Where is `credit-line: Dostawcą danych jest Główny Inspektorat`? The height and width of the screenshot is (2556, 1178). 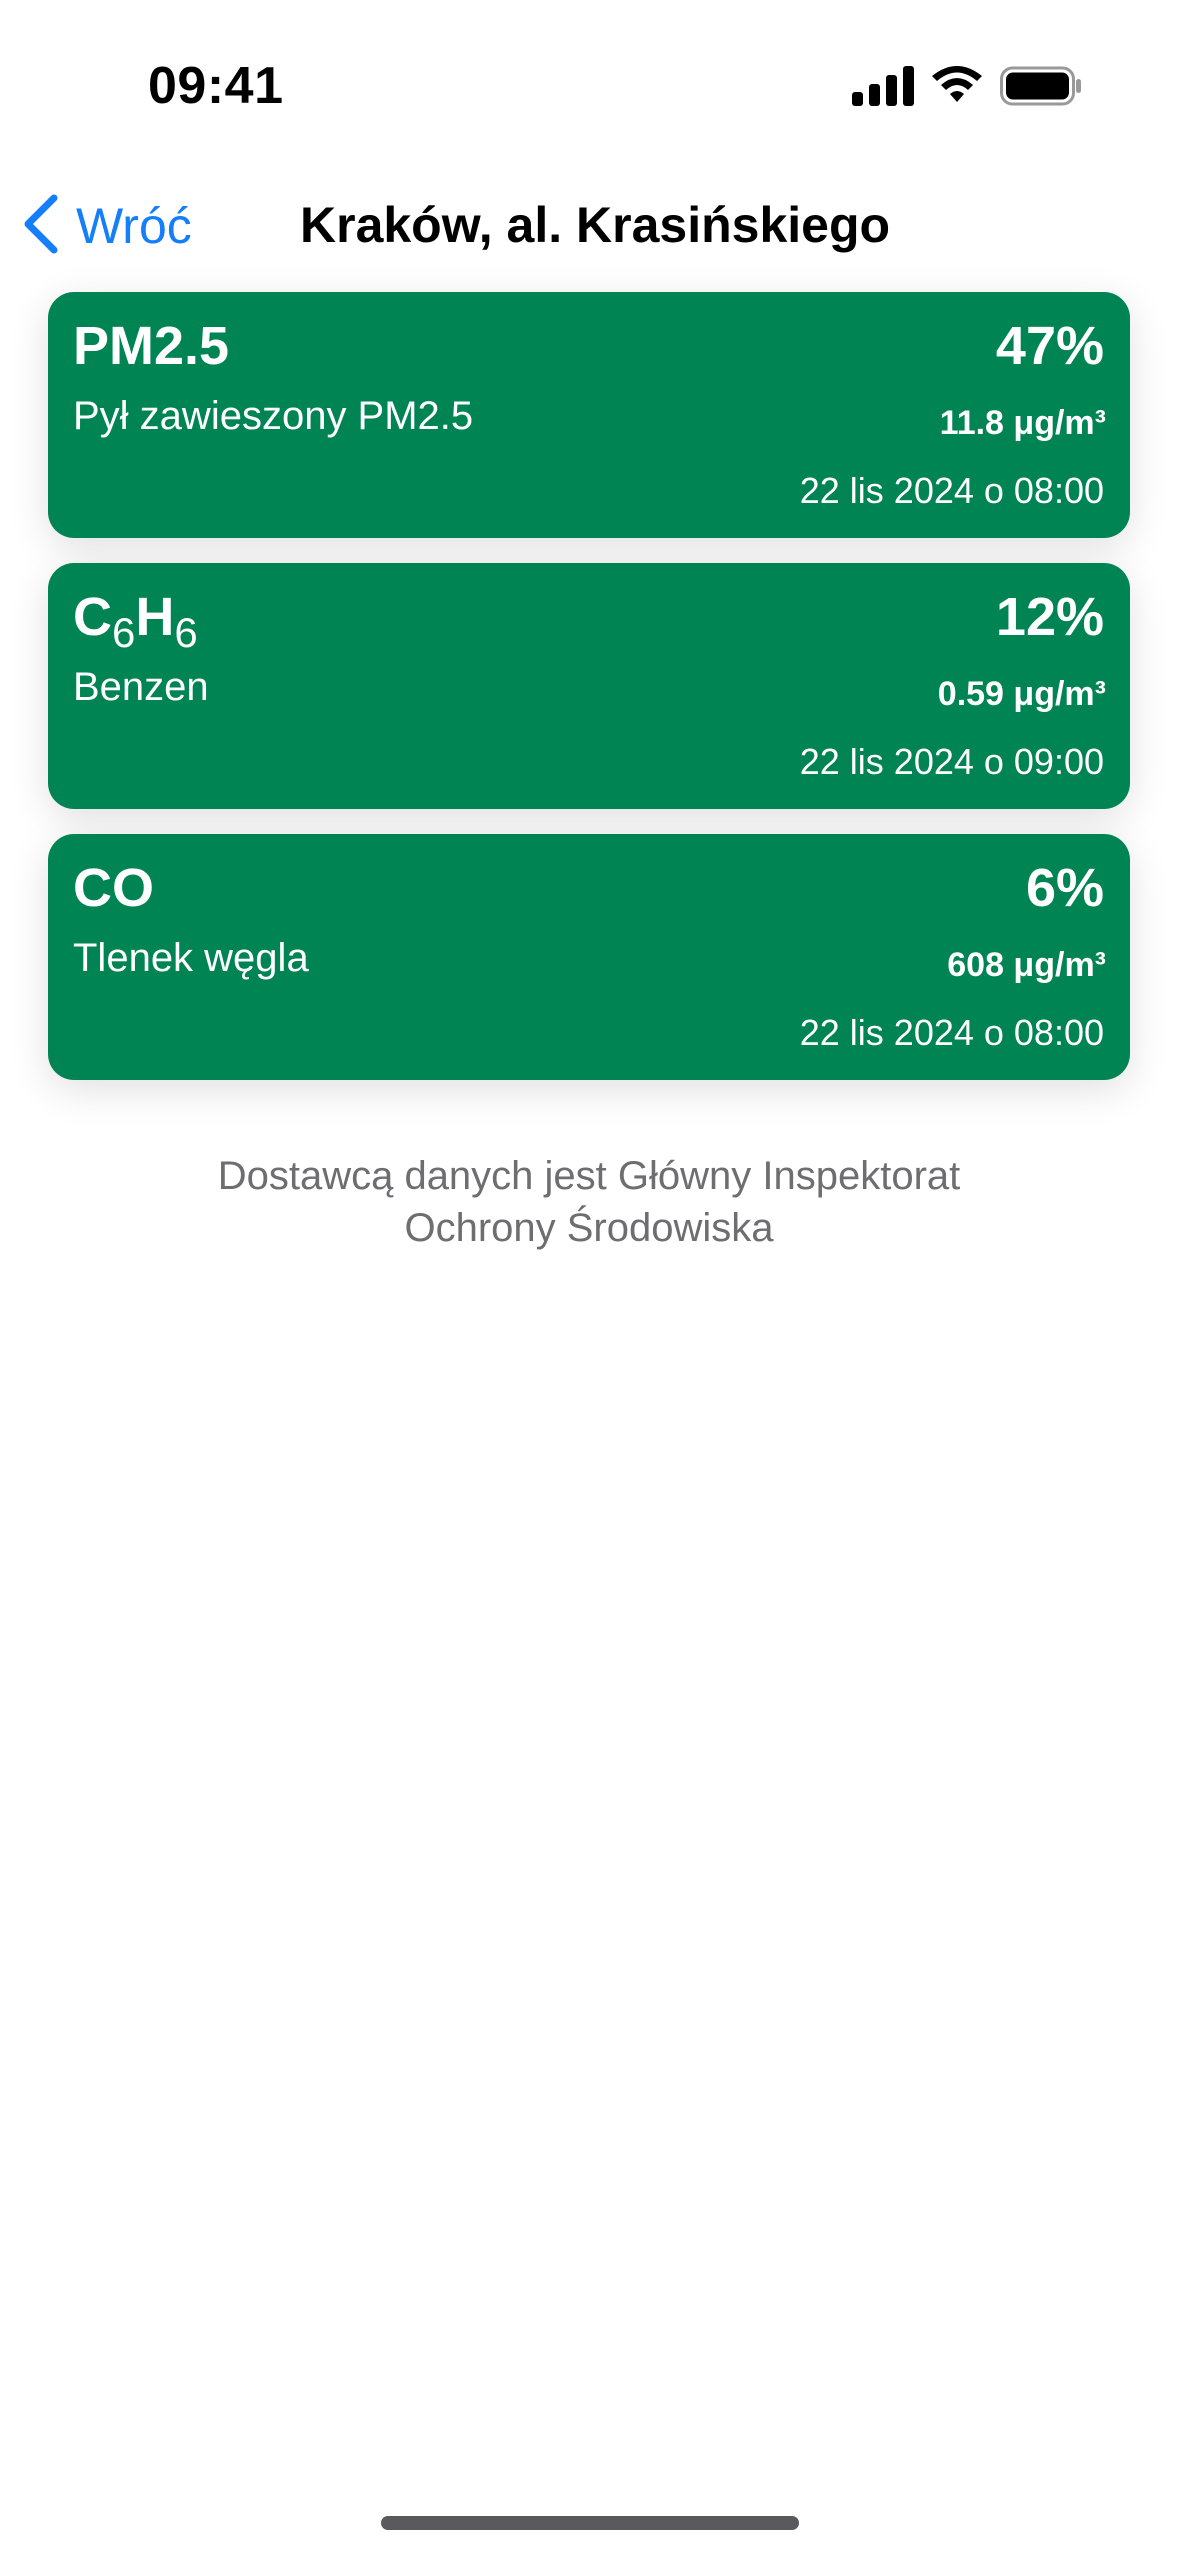 credit-line: Dostawcą danych jest Główny Inspektorat is located at coordinates (589, 1176).